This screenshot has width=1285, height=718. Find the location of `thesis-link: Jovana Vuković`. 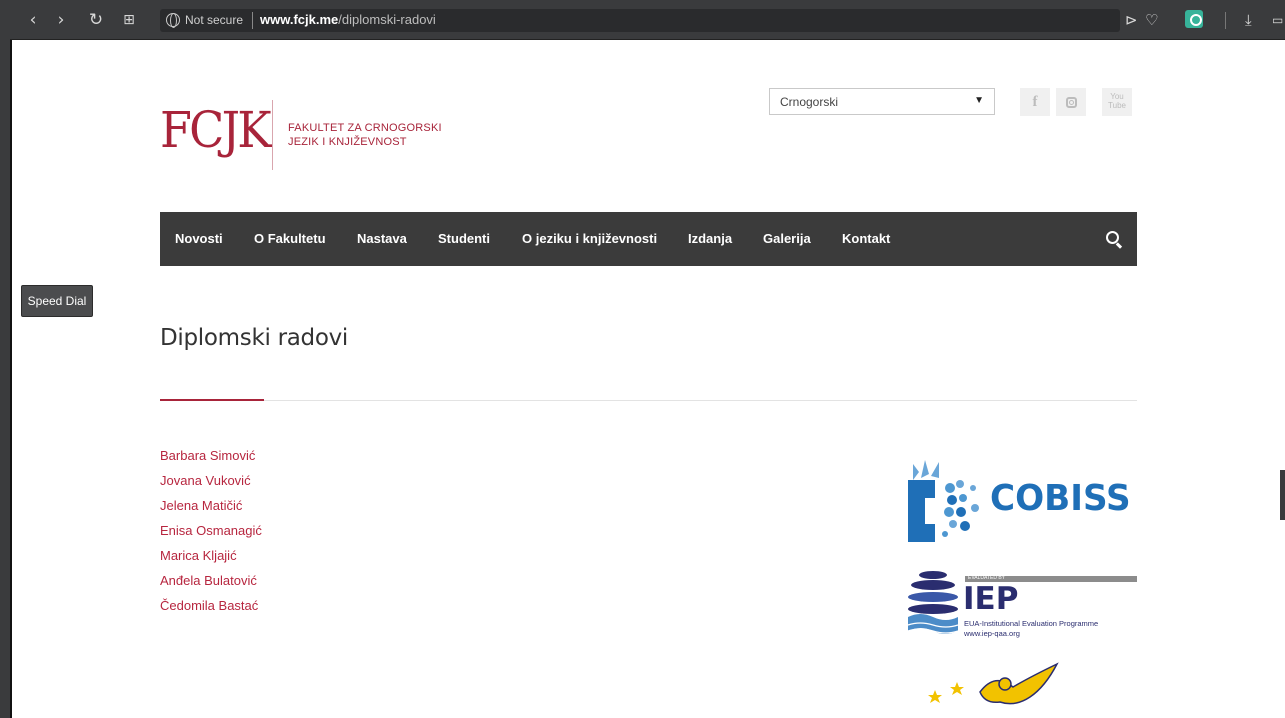

thesis-link: Jovana Vuković is located at coordinates (211, 480).